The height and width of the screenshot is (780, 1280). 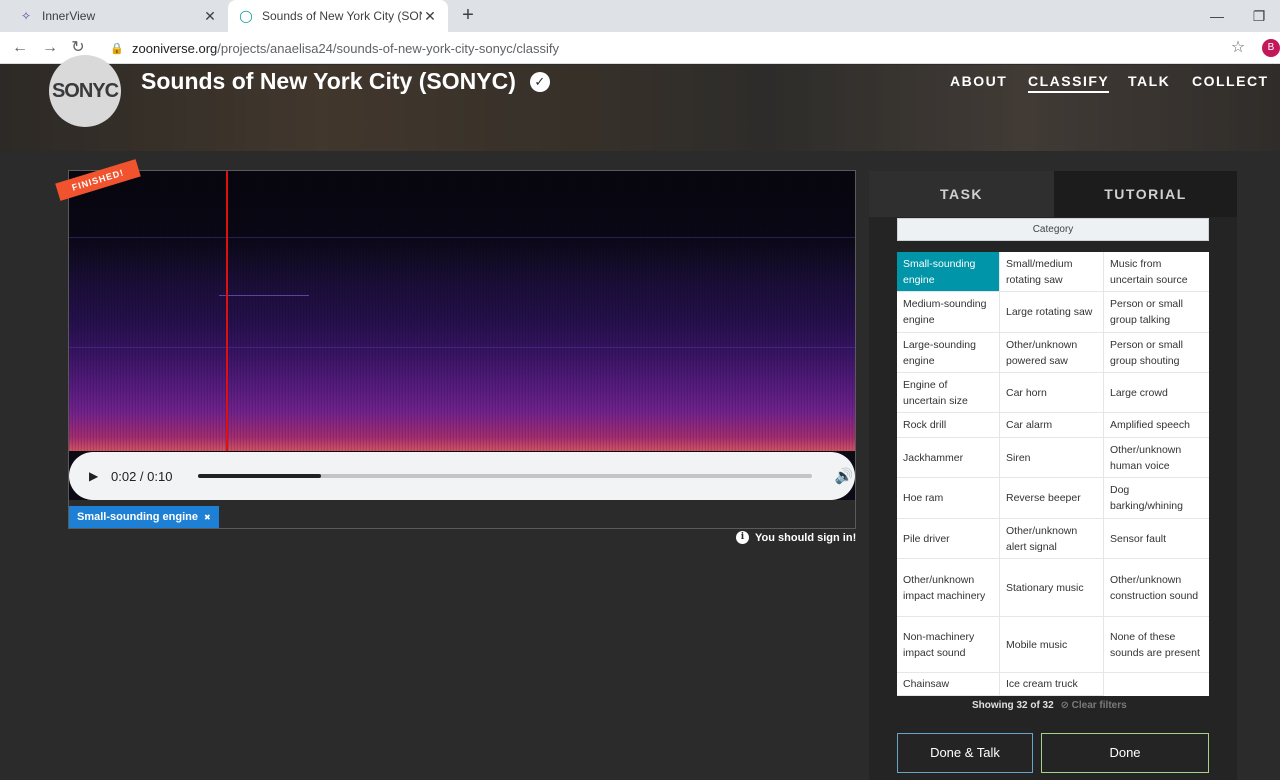 I want to click on clear-filters-button: ⊘ Clear filters, so click(x=1093, y=705).